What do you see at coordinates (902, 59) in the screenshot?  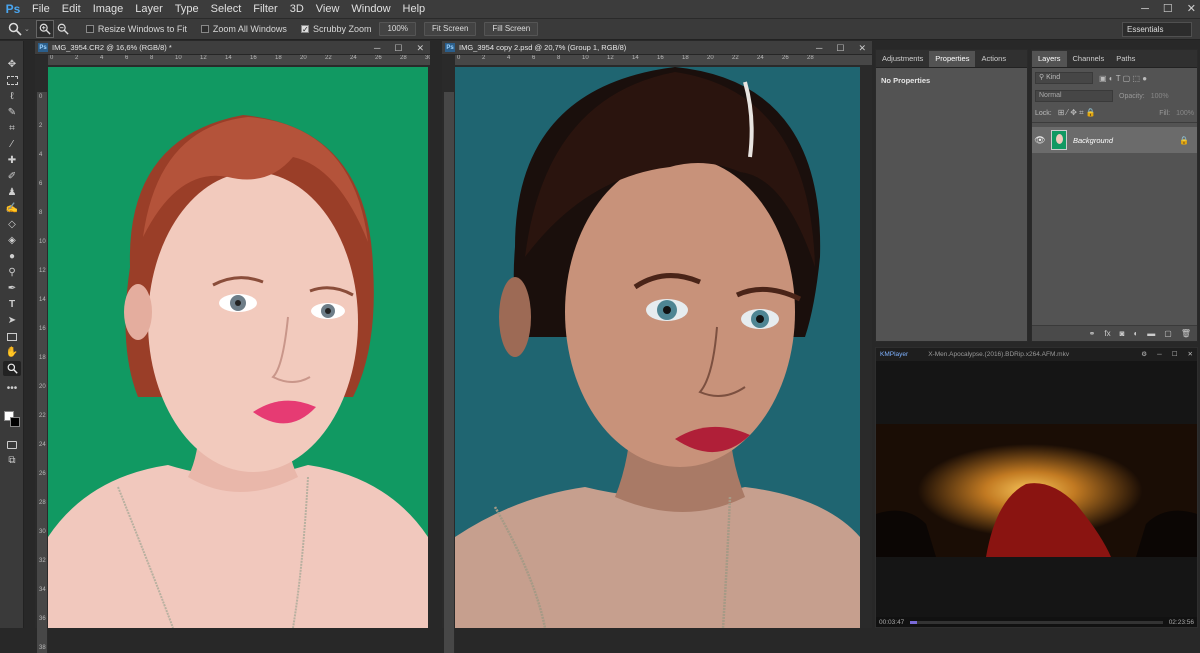 I see `tab-adjustments: Adjustments` at bounding box center [902, 59].